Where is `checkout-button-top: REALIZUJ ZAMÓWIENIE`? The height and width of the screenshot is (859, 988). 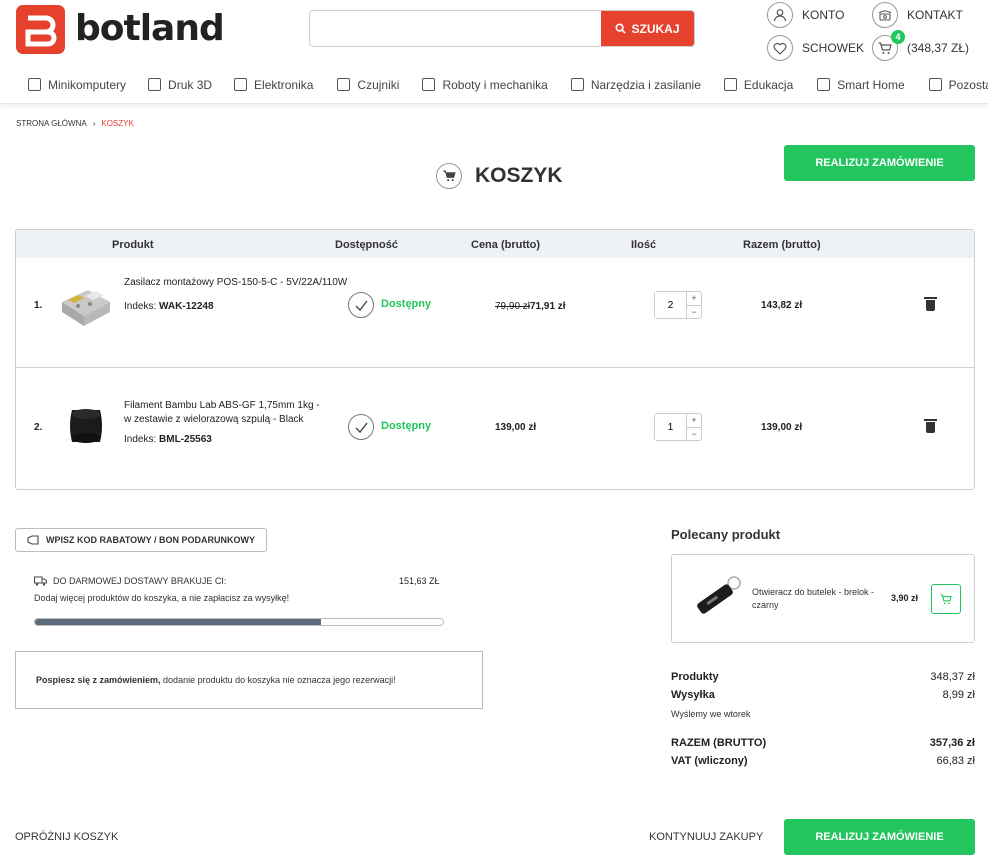 checkout-button-top: REALIZUJ ZAMÓWIENIE is located at coordinates (879, 163).